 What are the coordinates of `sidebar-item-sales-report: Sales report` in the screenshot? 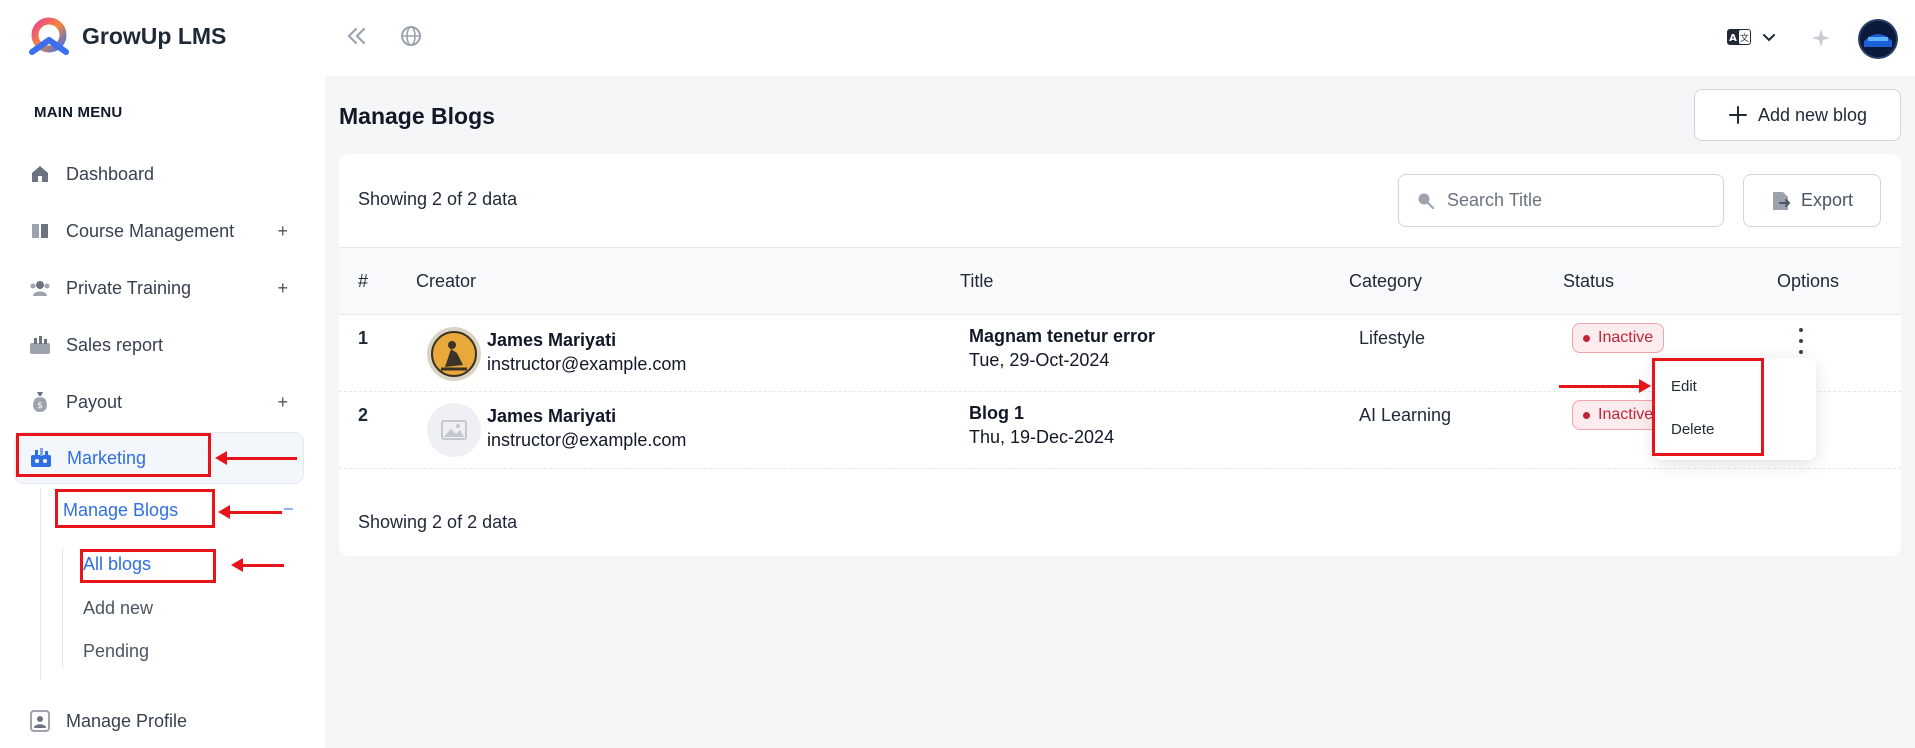 It's located at (159, 345).